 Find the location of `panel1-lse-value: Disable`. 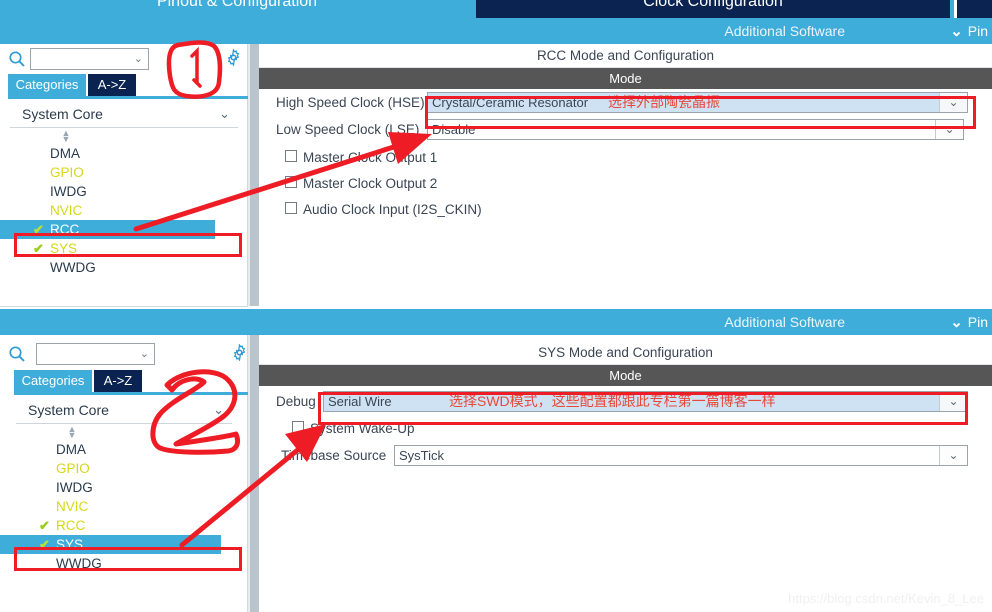

panel1-lse-value: Disable is located at coordinates (454, 129).